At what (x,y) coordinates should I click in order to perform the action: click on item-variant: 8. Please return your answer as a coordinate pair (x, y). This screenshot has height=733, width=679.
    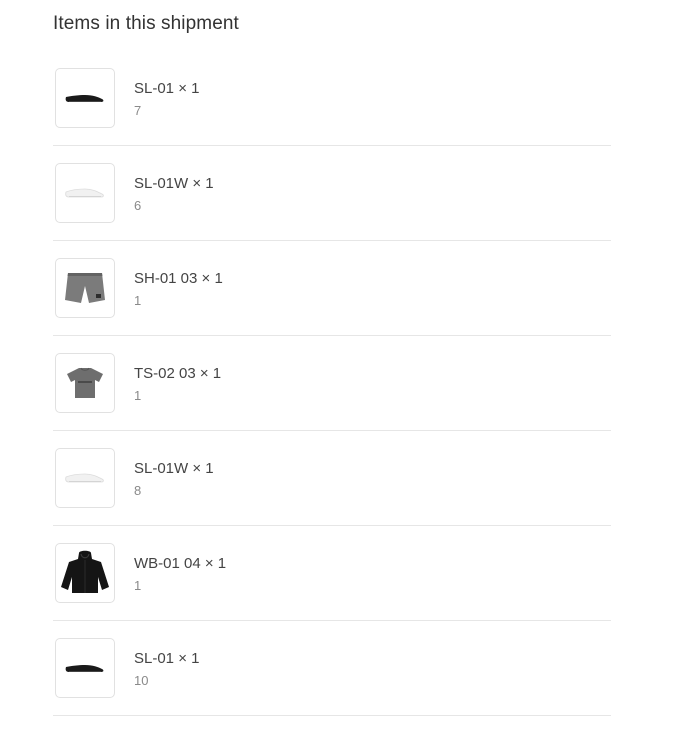
    Looking at the image, I should click on (138, 490).